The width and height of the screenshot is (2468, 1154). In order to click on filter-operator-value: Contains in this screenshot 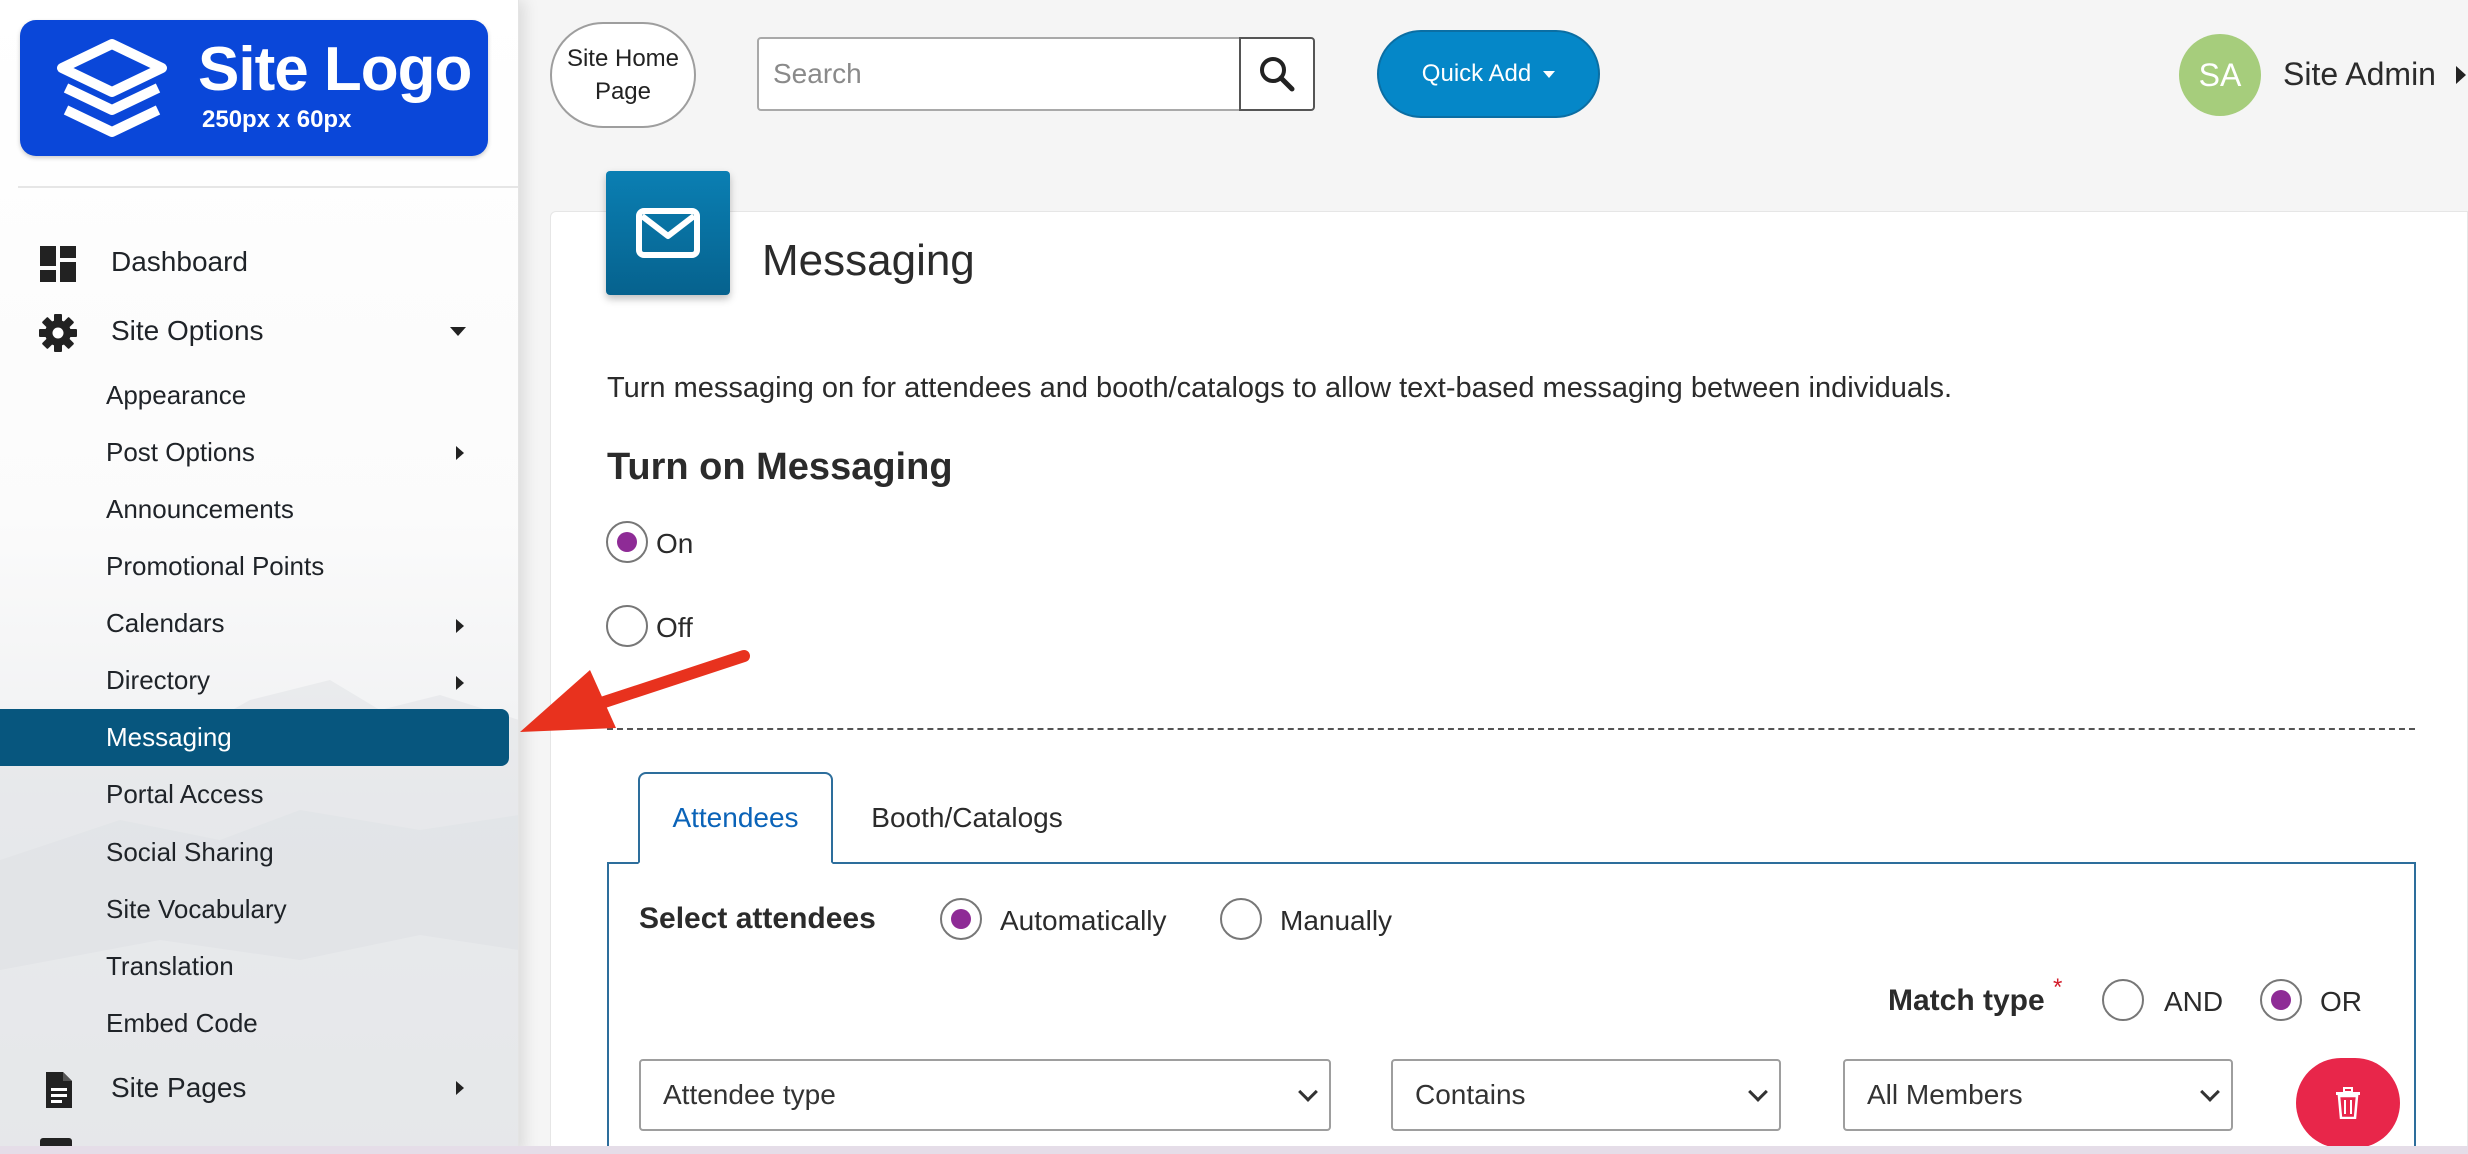, I will do `click(1470, 1094)`.